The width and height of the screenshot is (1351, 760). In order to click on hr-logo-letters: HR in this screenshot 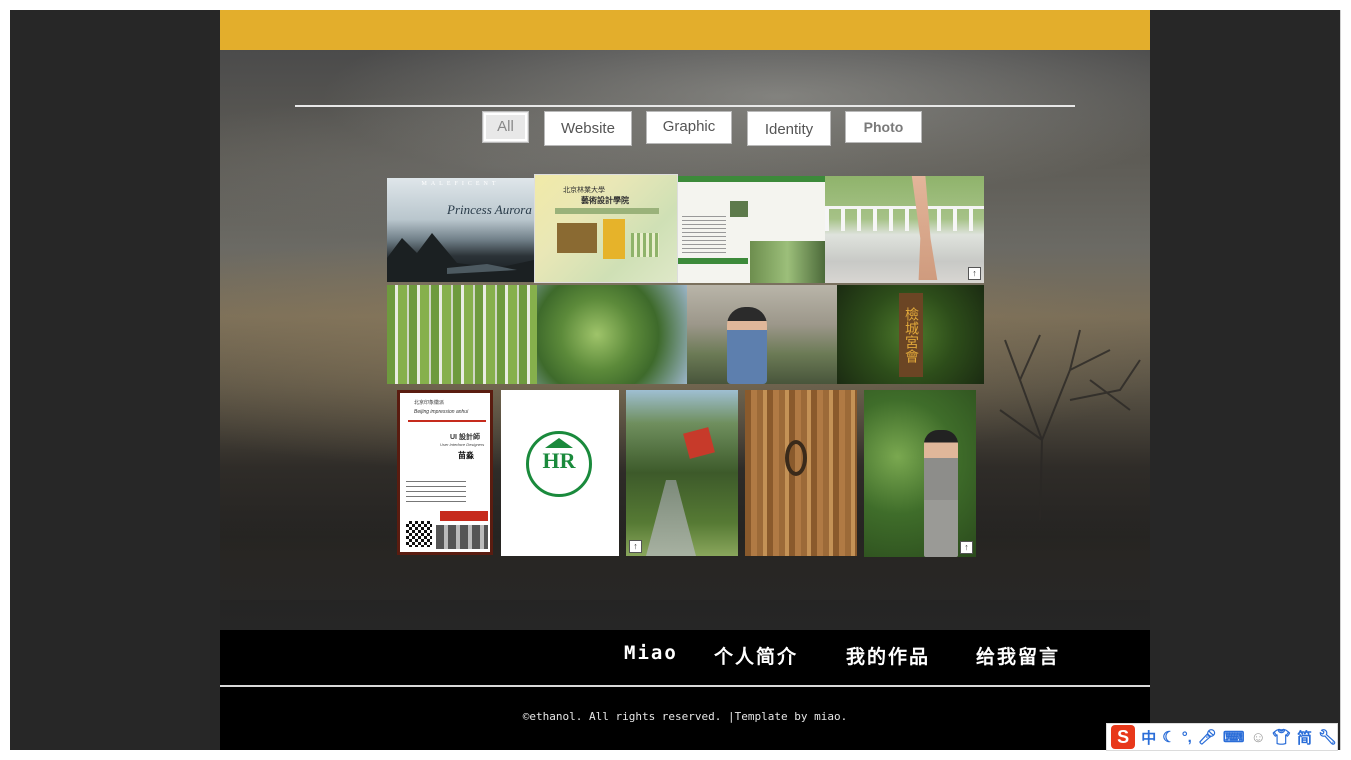, I will do `click(559, 460)`.